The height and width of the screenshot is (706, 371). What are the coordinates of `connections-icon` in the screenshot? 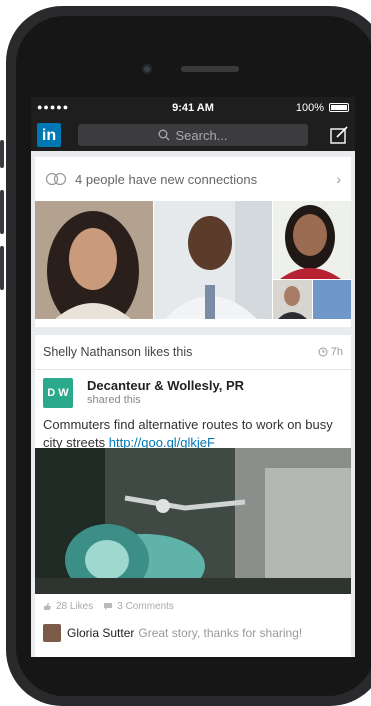 It's located at (56, 179).